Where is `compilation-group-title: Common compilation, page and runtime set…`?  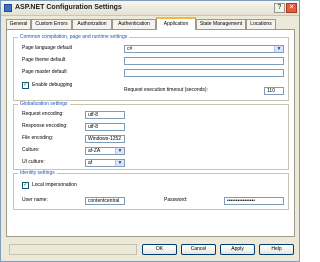 compilation-group-title: Common compilation, page and runtime set… is located at coordinates (74, 37).